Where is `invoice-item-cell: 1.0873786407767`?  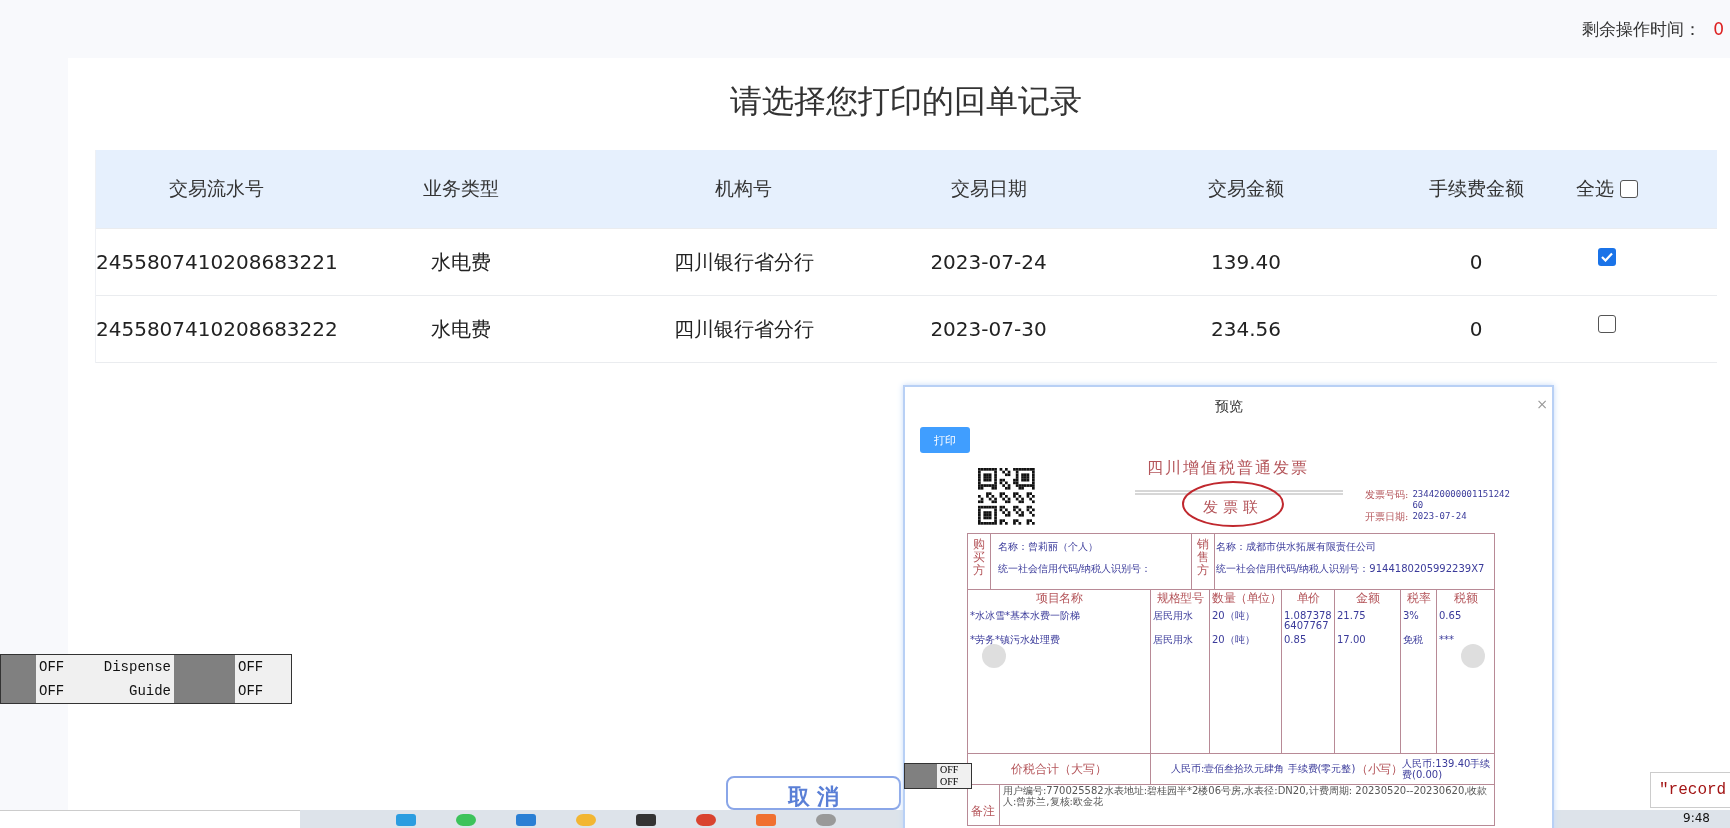 invoice-item-cell: 1.0873786407767 is located at coordinates (1308, 621).